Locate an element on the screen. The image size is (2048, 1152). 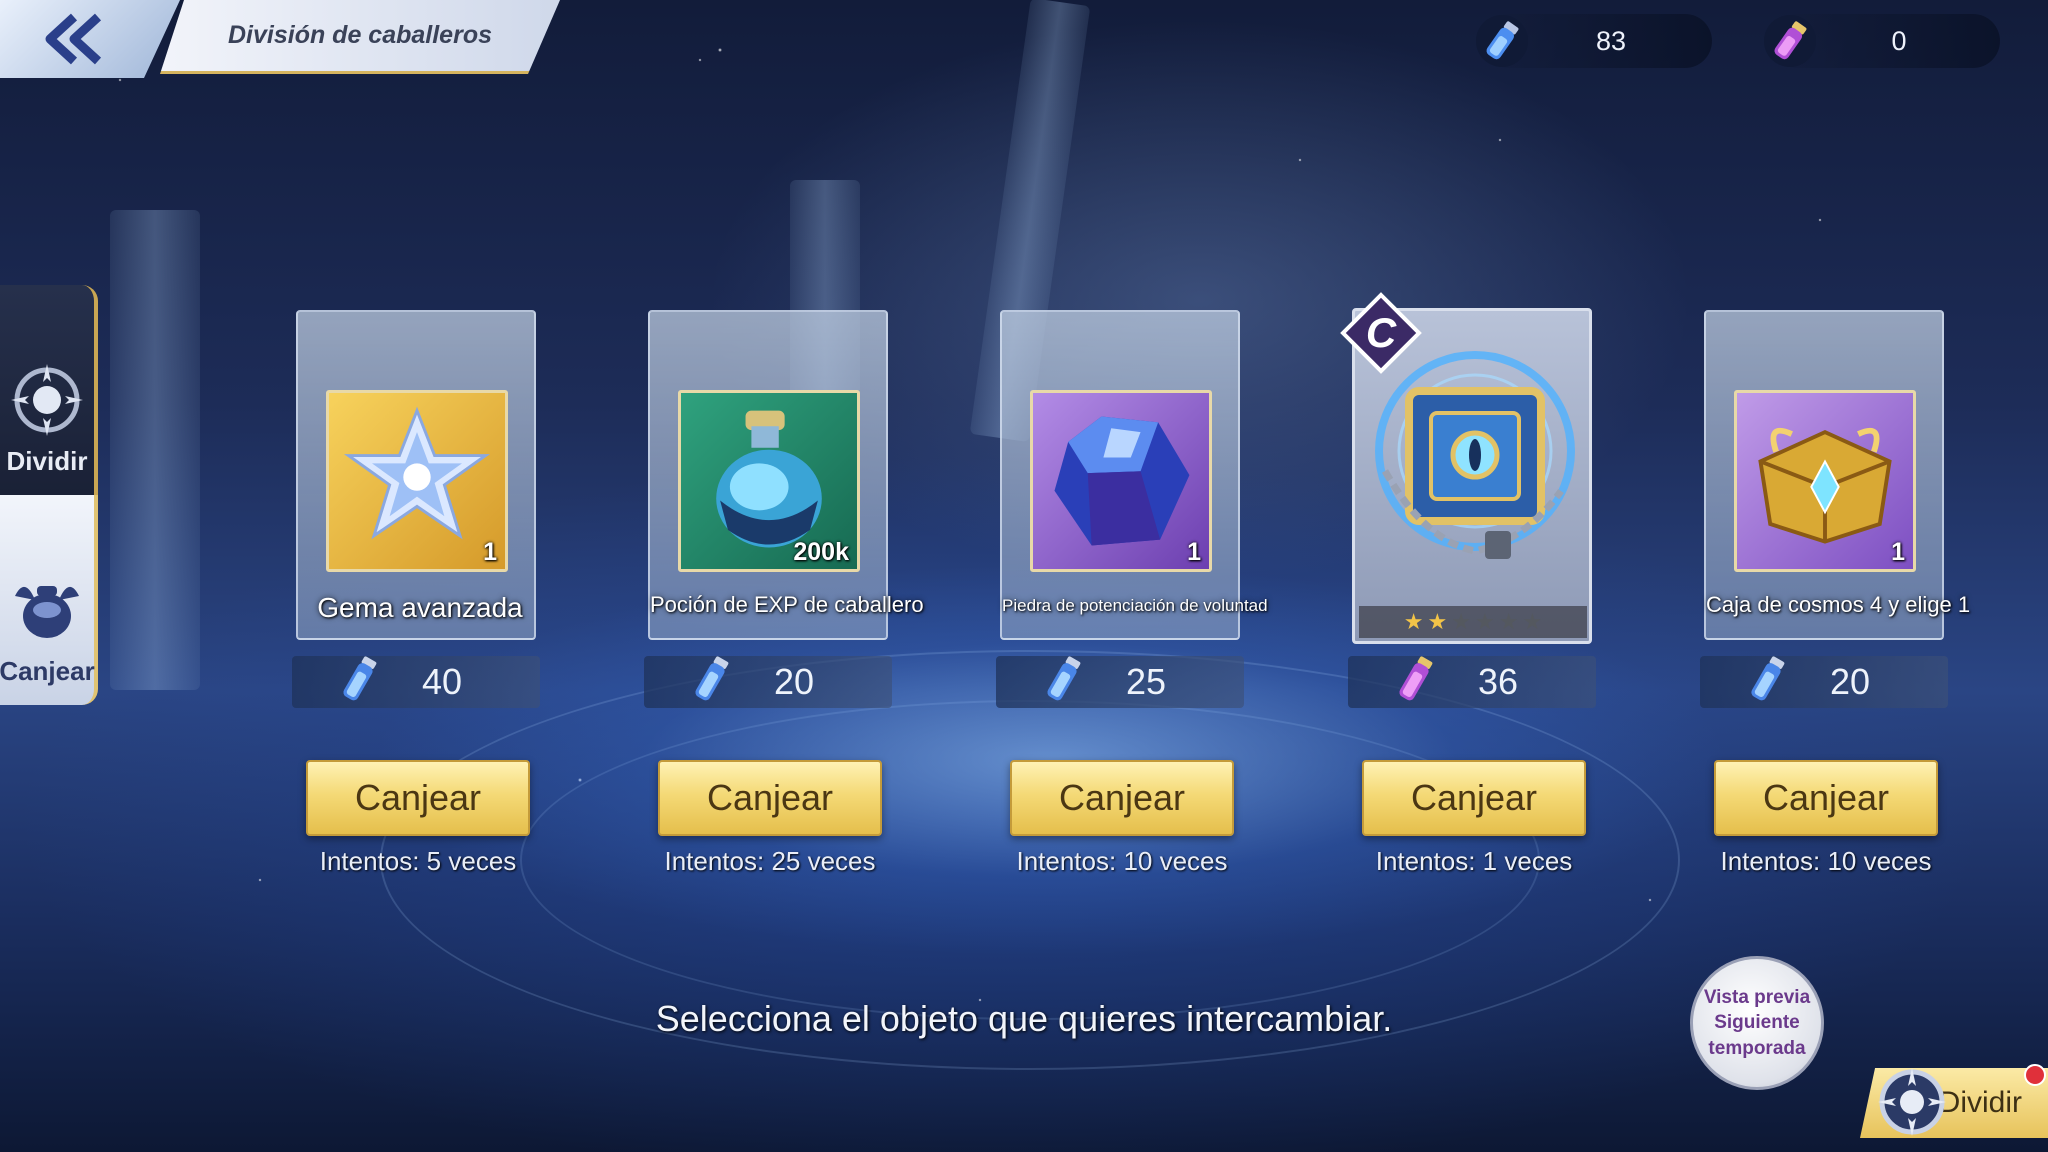
rarity-badge-icon: C is located at coordinates (1381, 333).